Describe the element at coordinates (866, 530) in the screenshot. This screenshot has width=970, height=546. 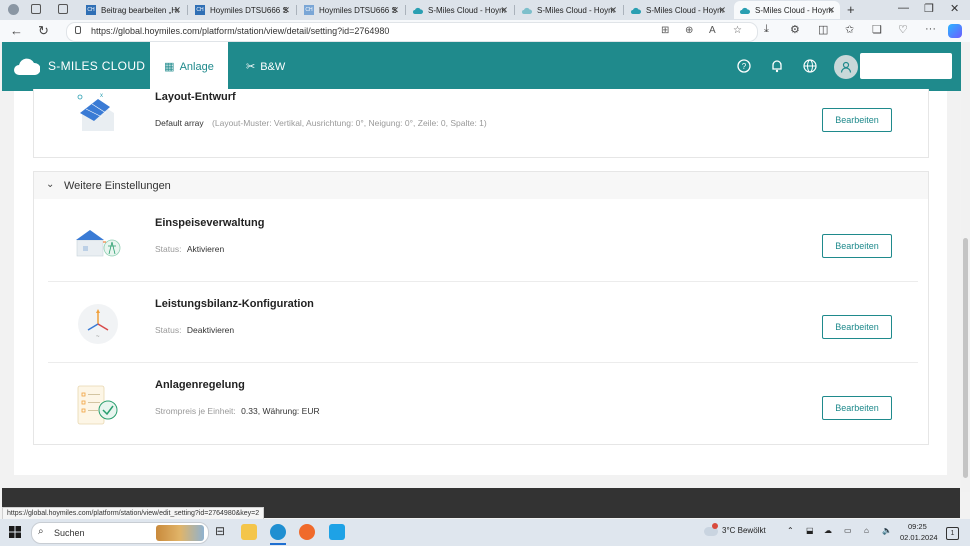
I see `network-icon: ⌂` at that location.